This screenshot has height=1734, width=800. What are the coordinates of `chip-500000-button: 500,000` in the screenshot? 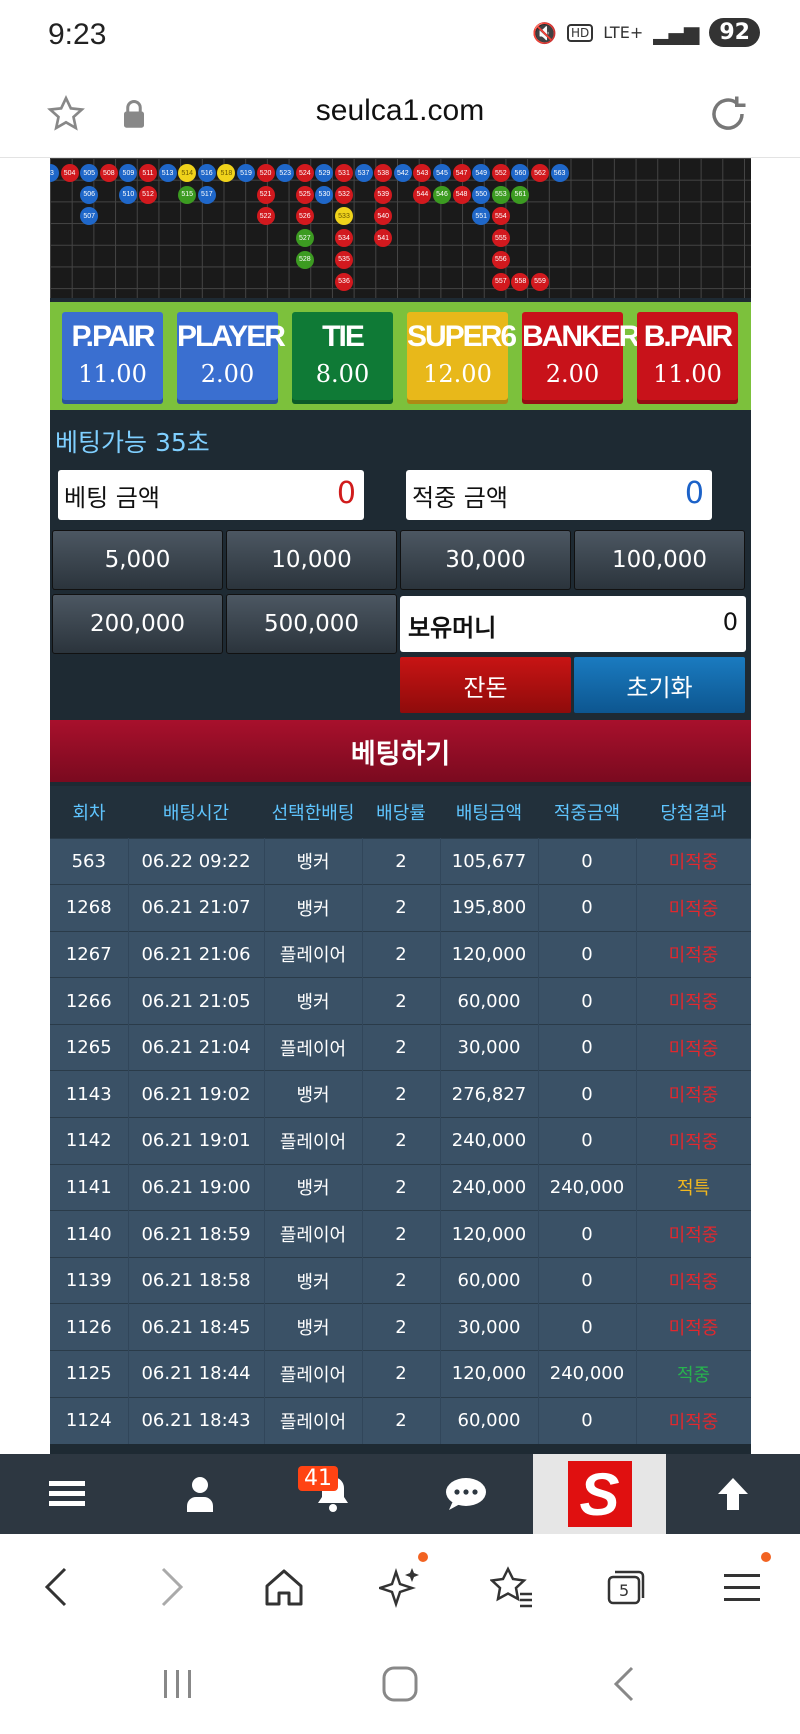 It's located at (311, 624).